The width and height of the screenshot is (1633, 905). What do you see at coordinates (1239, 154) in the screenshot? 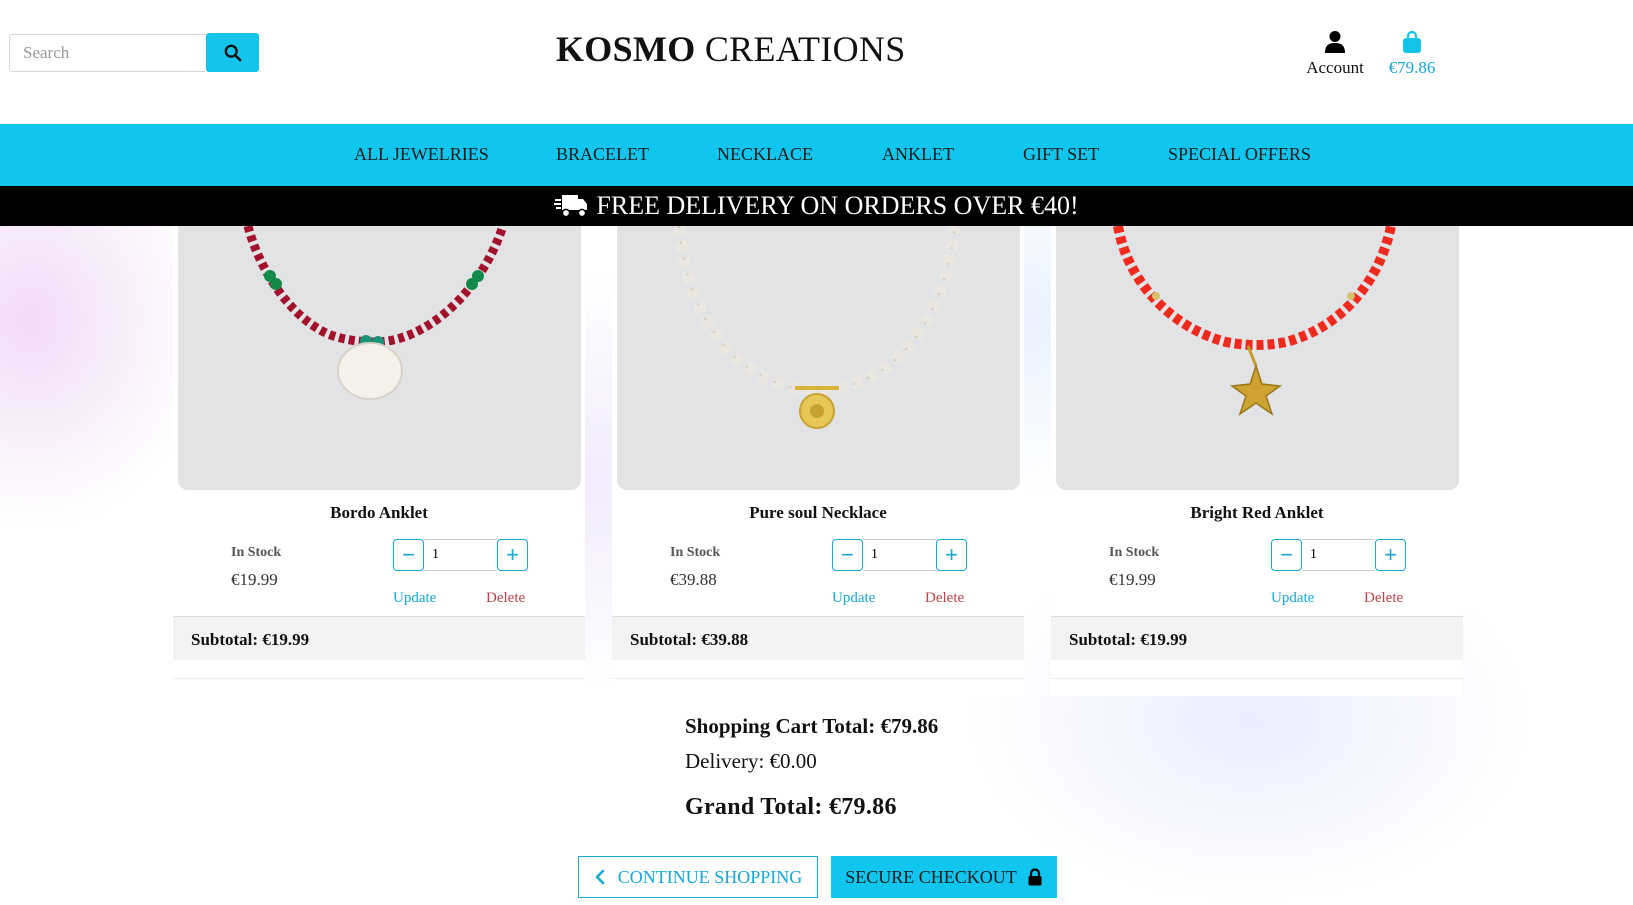
I see `nav-item-special-offers: SPECIAL OFFERS` at bounding box center [1239, 154].